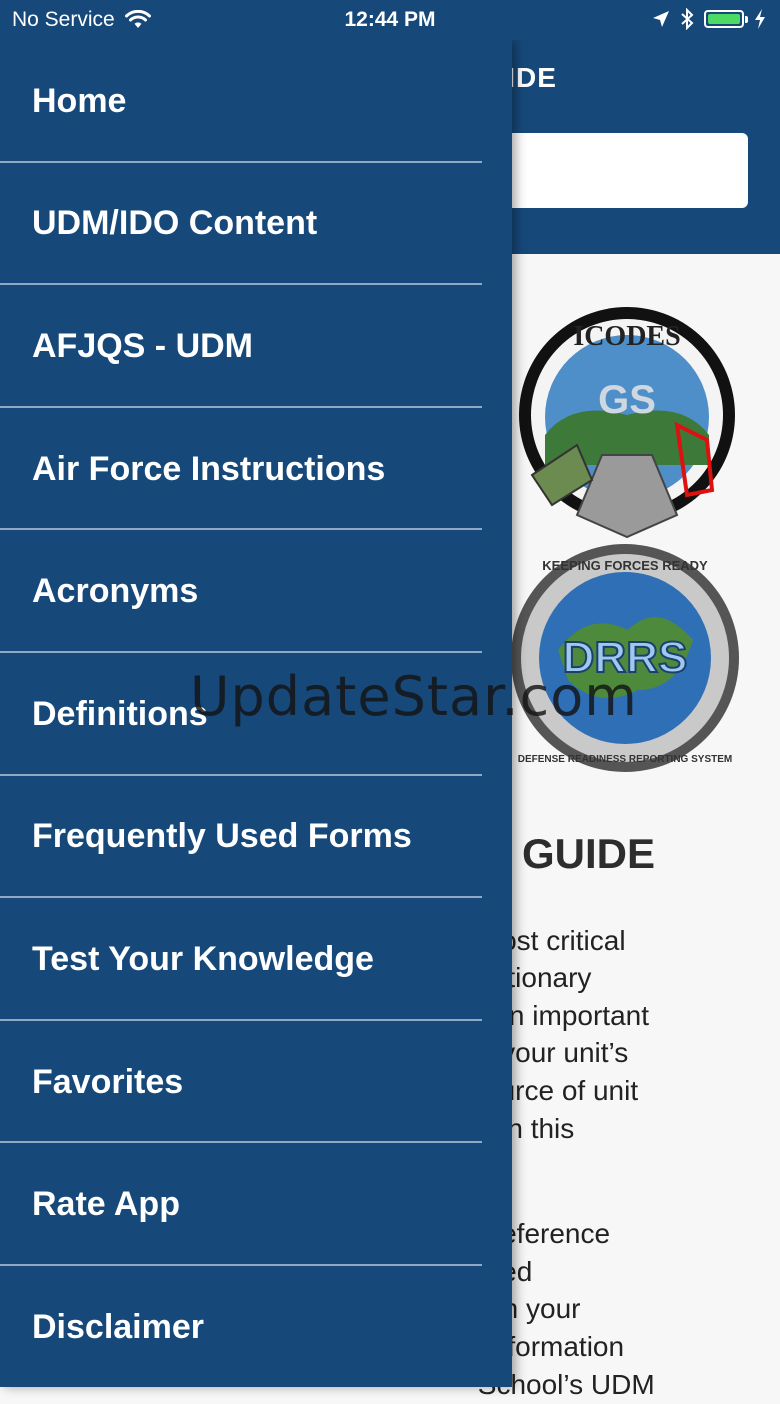 Image resolution: width=780 pixels, height=1404 pixels. Describe the element at coordinates (626, 336) in the screenshot. I see `icodes-logo-top-text: ICODES` at that location.